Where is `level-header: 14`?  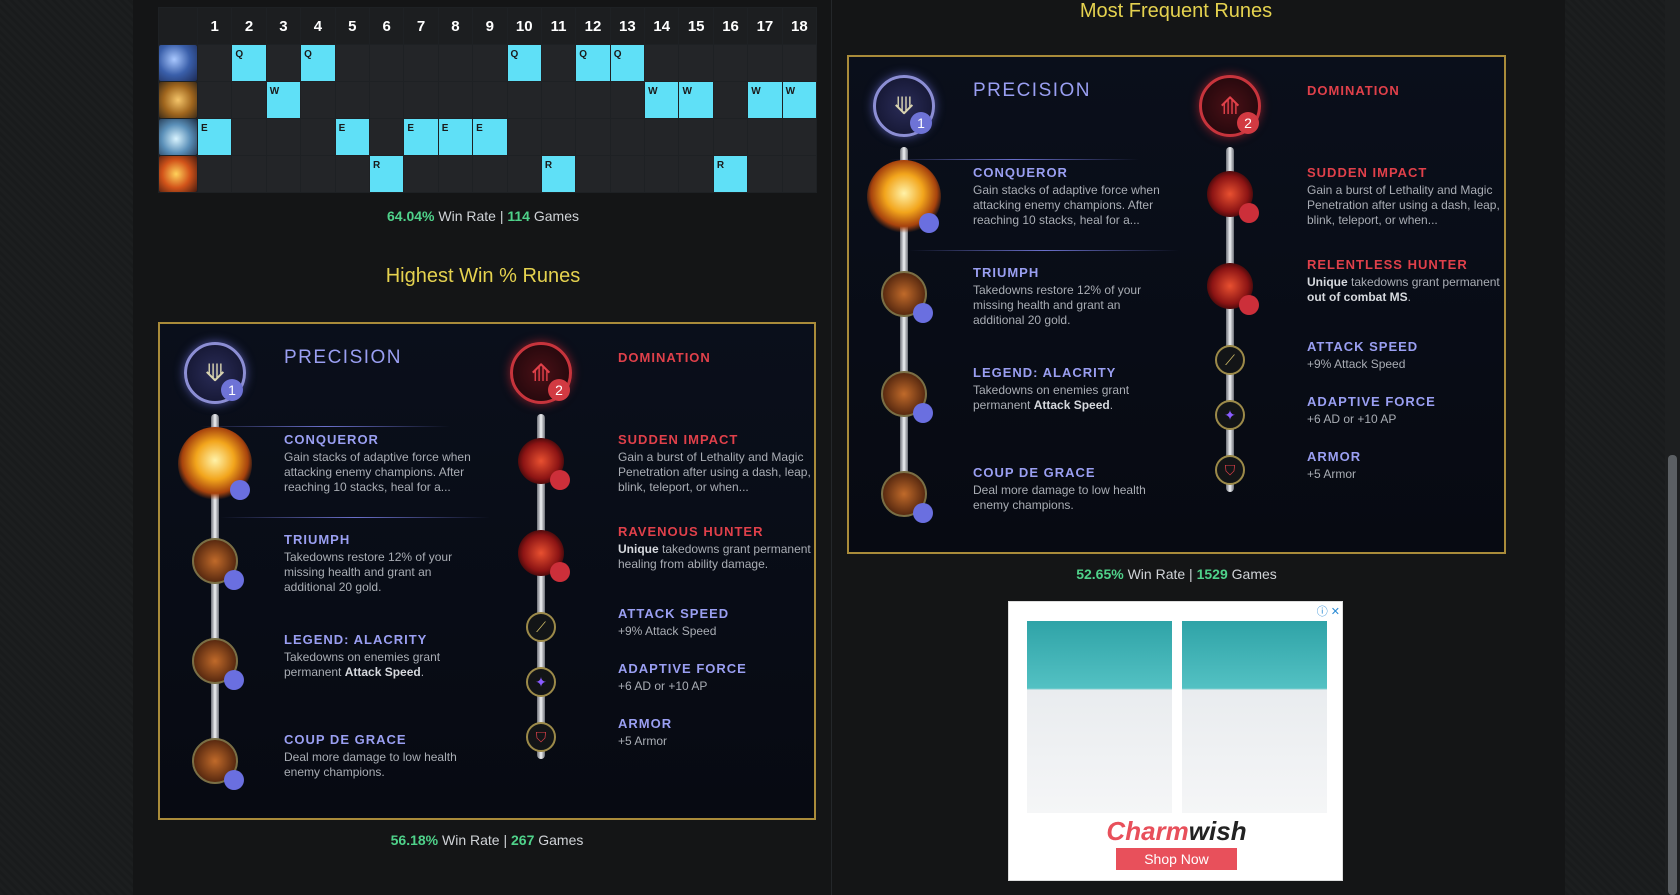 level-header: 14 is located at coordinates (662, 26).